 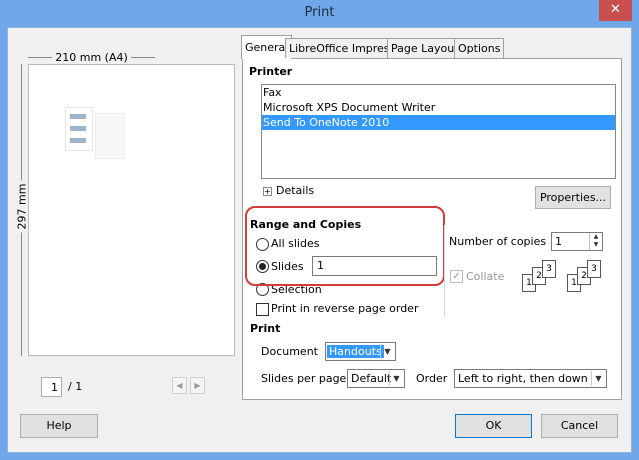 I want to click on expand-icon: +, so click(x=267, y=191).